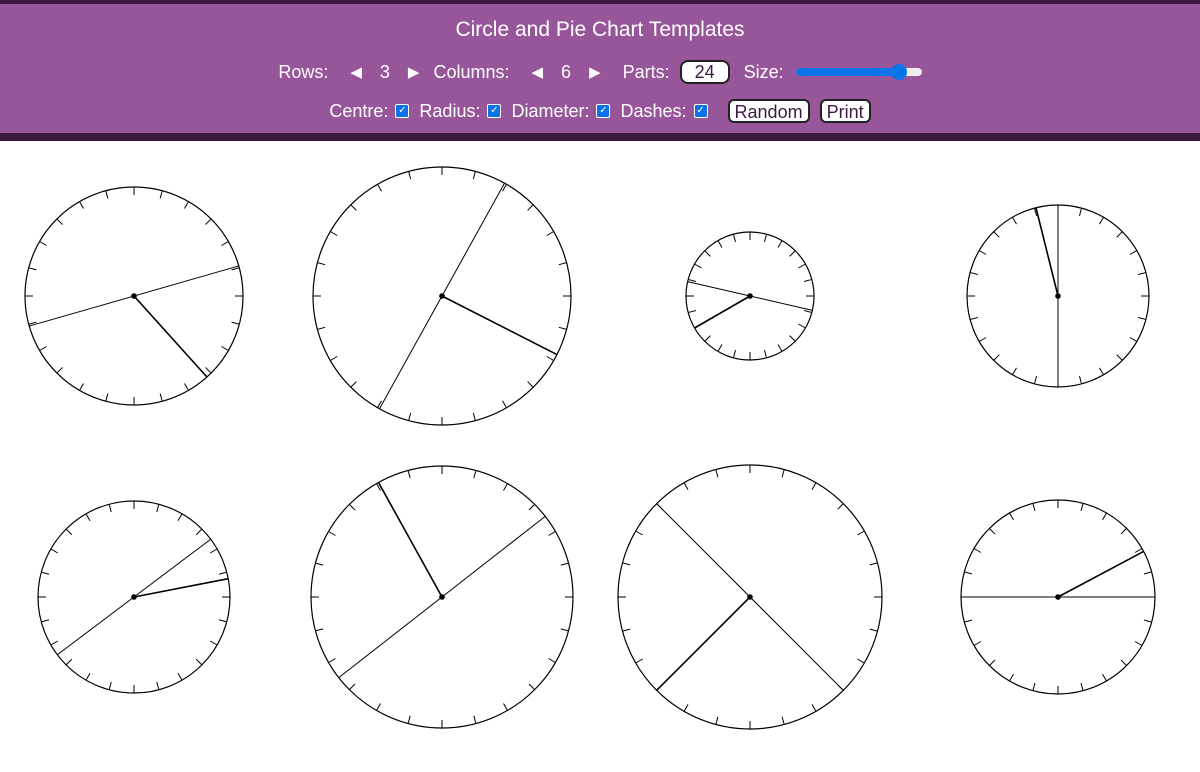 The width and height of the screenshot is (1200, 772). Describe the element at coordinates (768, 111) in the screenshot. I see `random-button: Random` at that location.